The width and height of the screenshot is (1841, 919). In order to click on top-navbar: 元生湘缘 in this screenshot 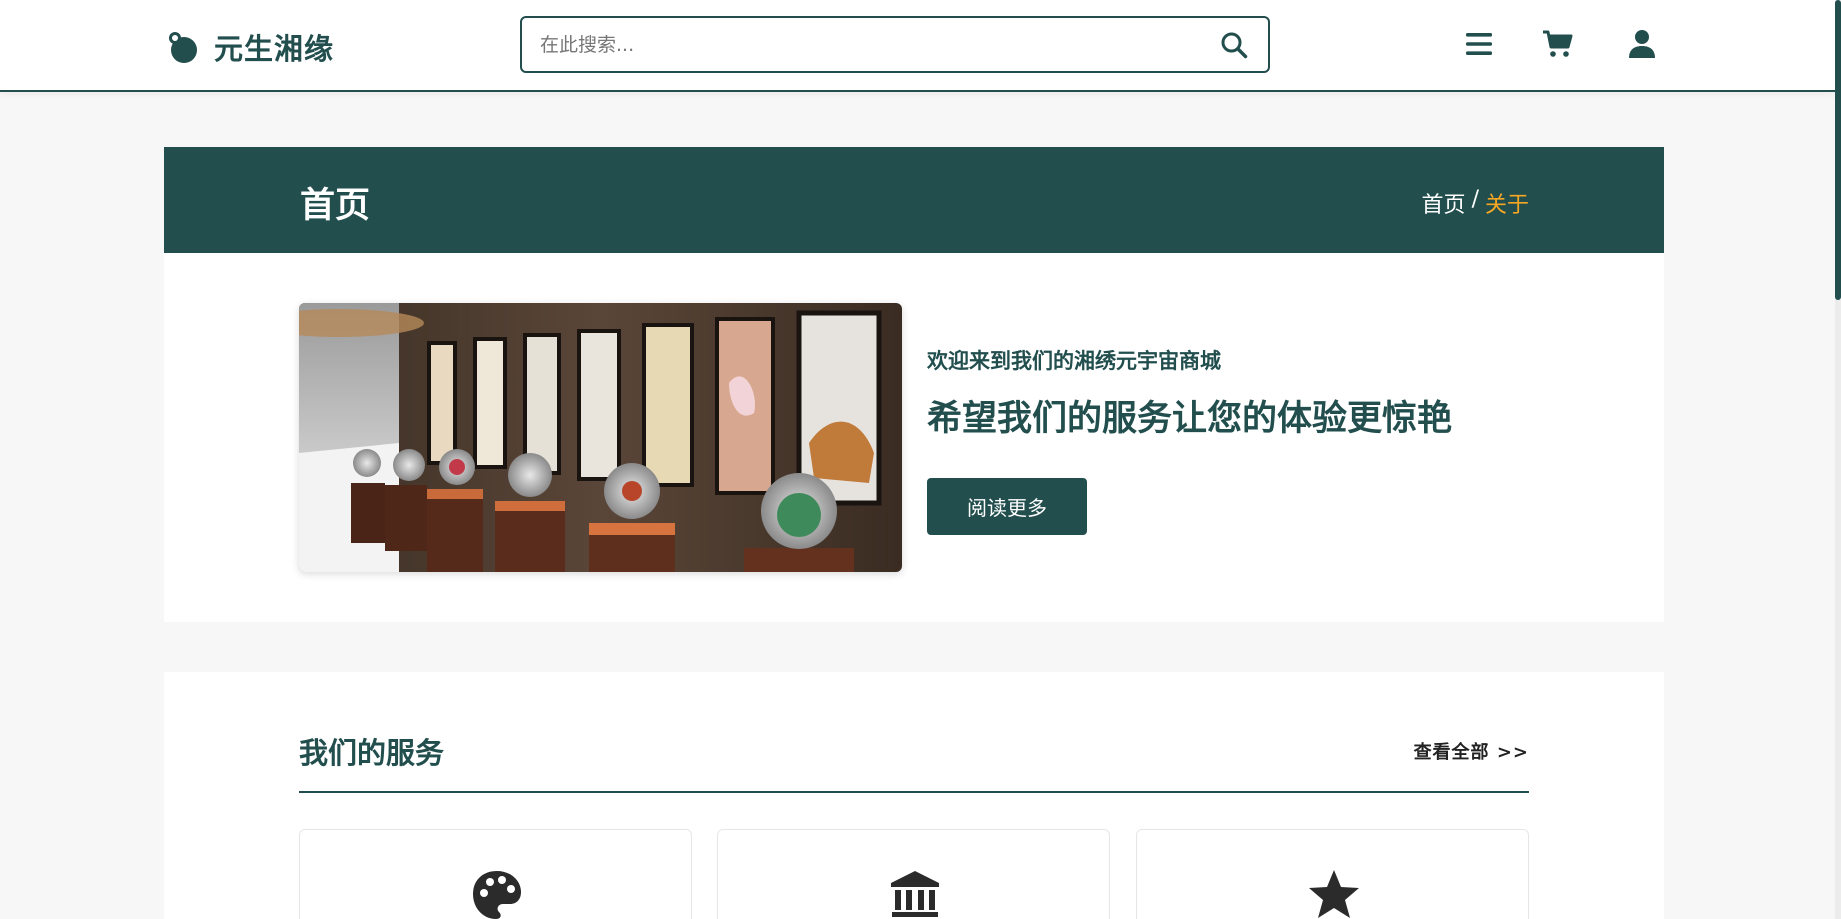, I will do `click(917, 46)`.